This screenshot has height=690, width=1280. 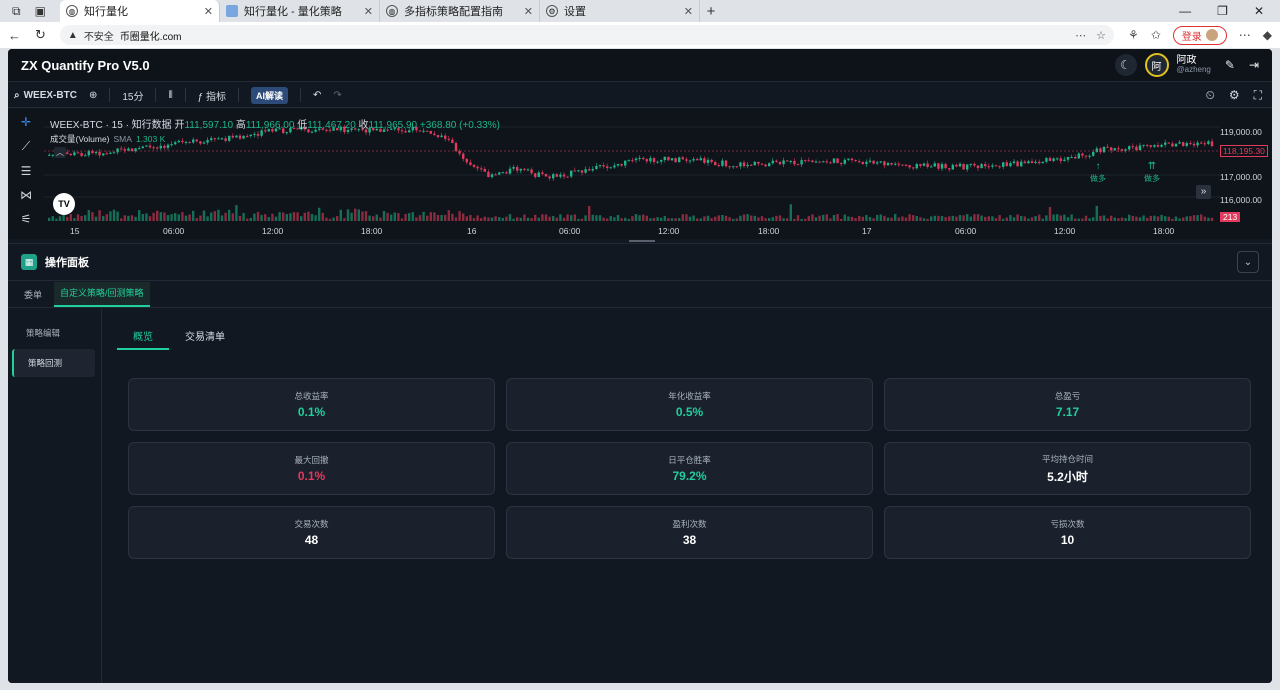 What do you see at coordinates (60, 152) in the screenshot?
I see `chevron-up-icon: ︿` at bounding box center [60, 152].